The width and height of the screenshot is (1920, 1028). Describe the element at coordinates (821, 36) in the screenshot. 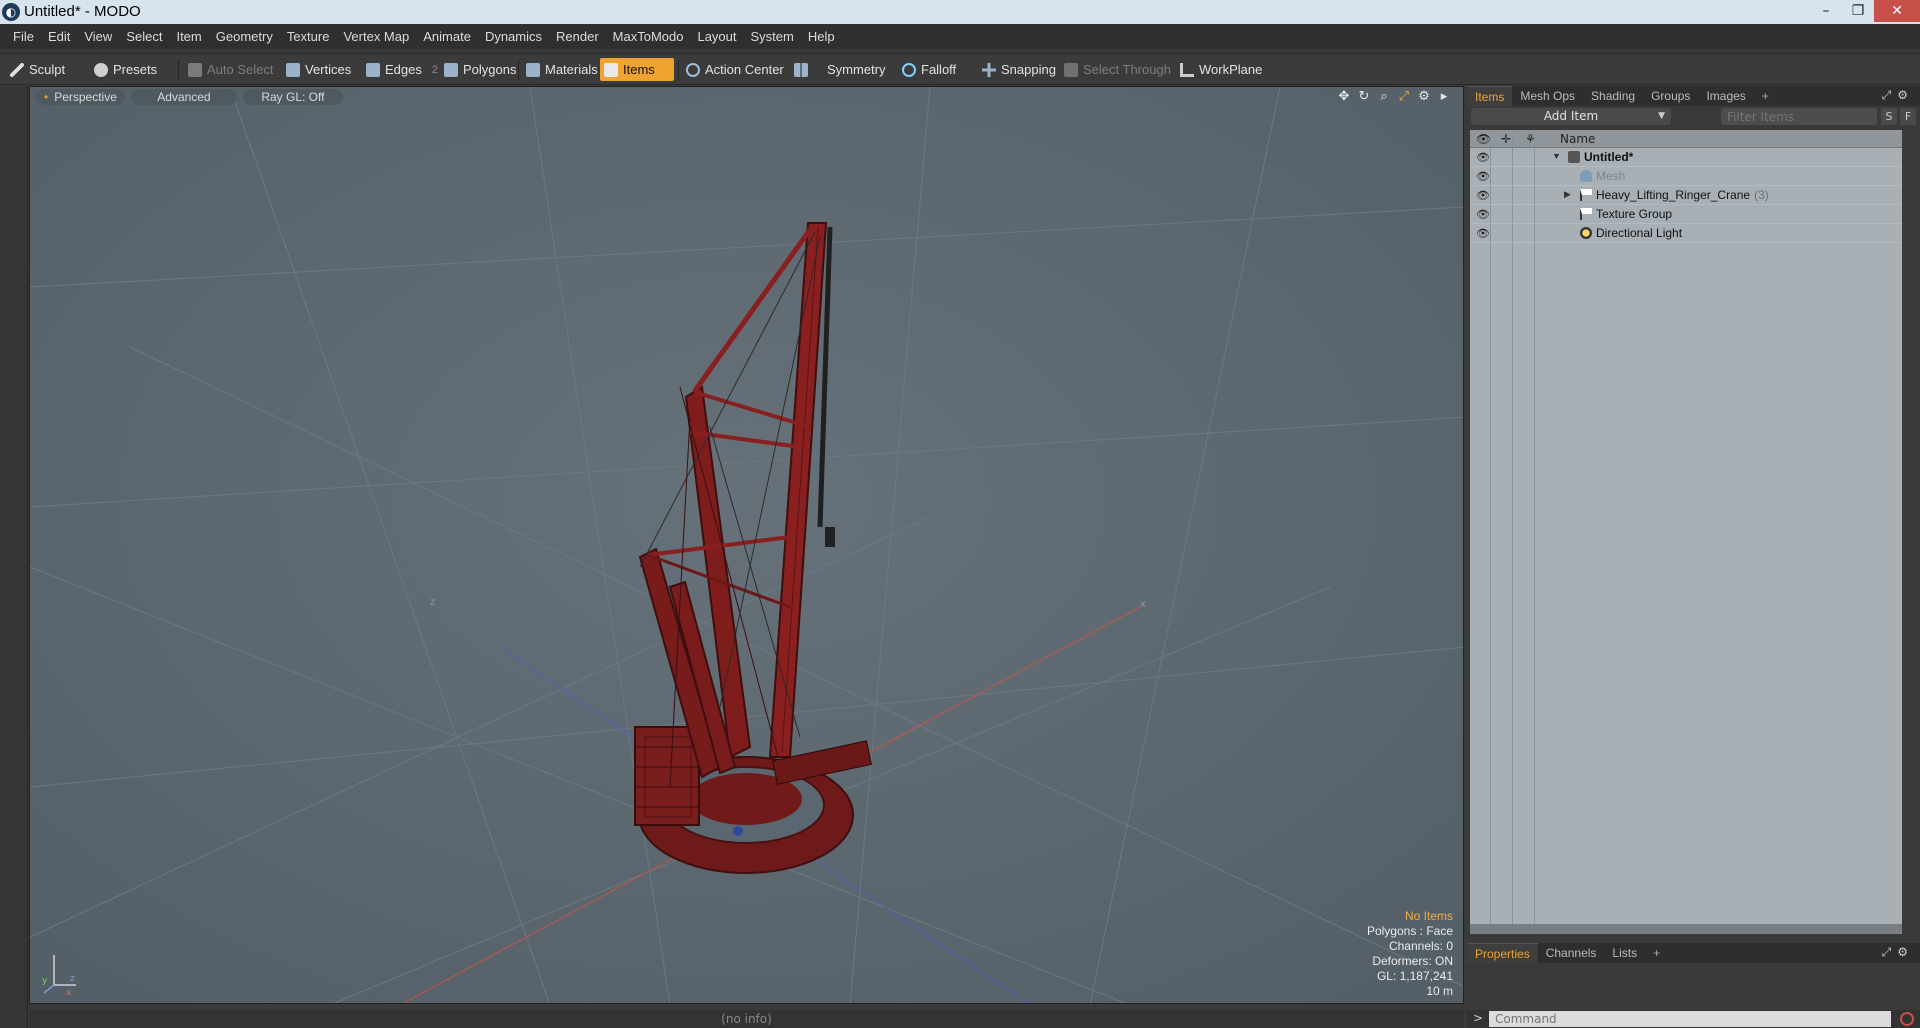

I see `menu-help: Help` at that location.